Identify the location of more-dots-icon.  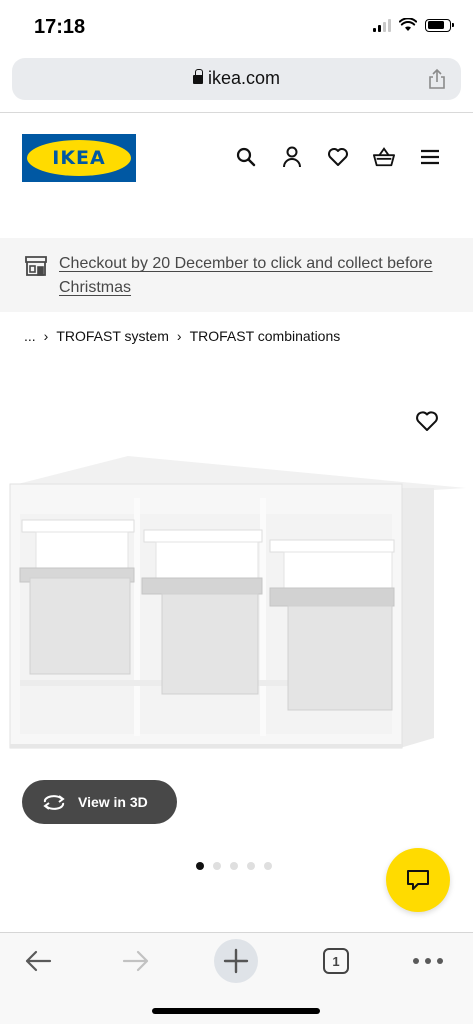
(428, 961).